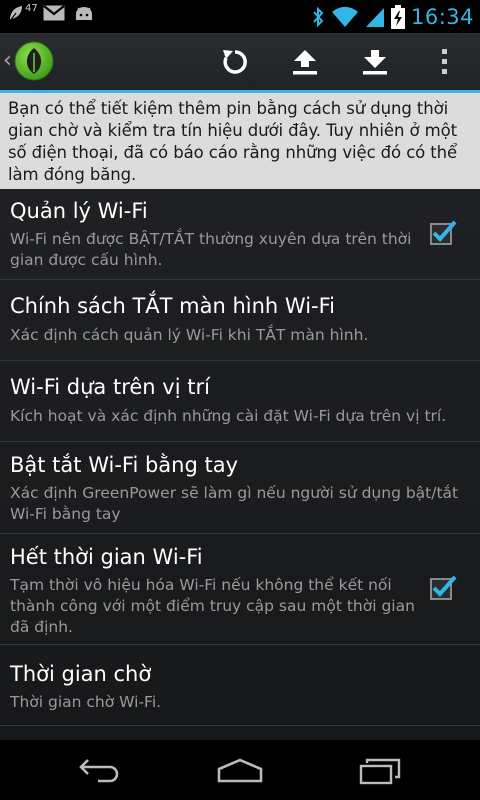  I want to click on back-button, so click(100, 770).